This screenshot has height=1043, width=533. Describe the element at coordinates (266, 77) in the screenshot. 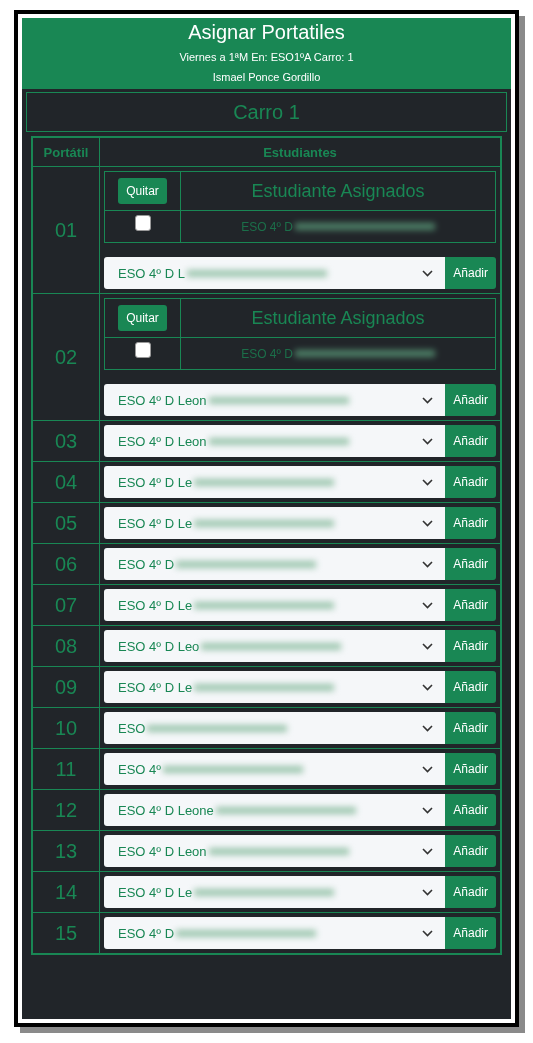

I see `teacher-name: Ismael Ponce Gordillo` at that location.